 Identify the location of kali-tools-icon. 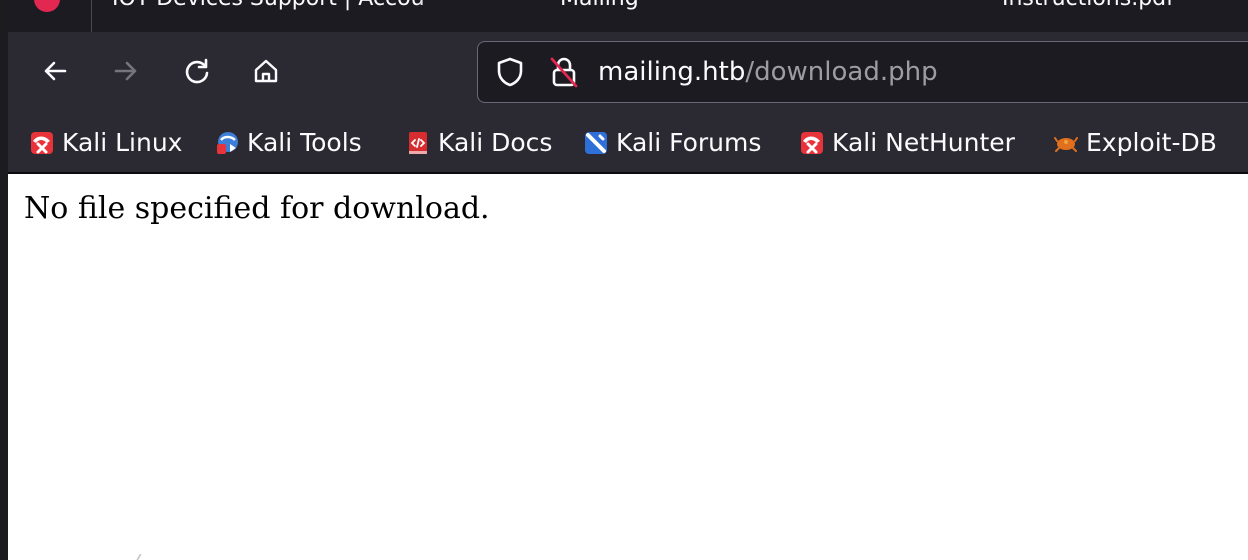
(227, 143).